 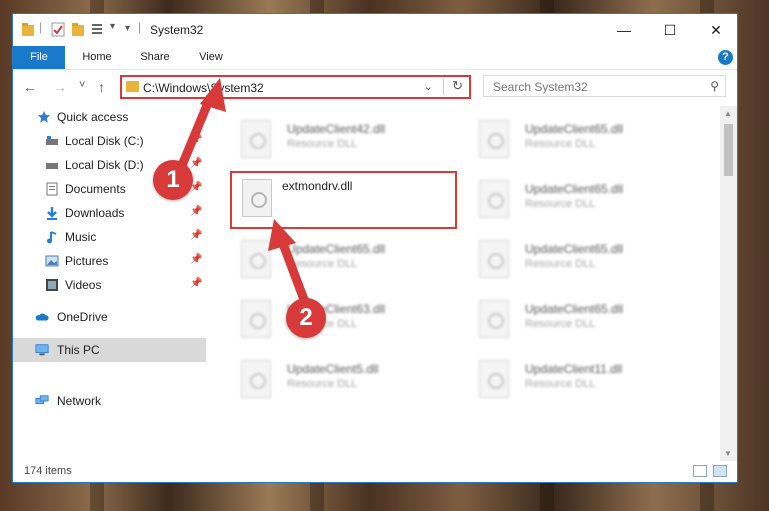 I want to click on recent-locations-button: ˅, so click(x=82, y=85).